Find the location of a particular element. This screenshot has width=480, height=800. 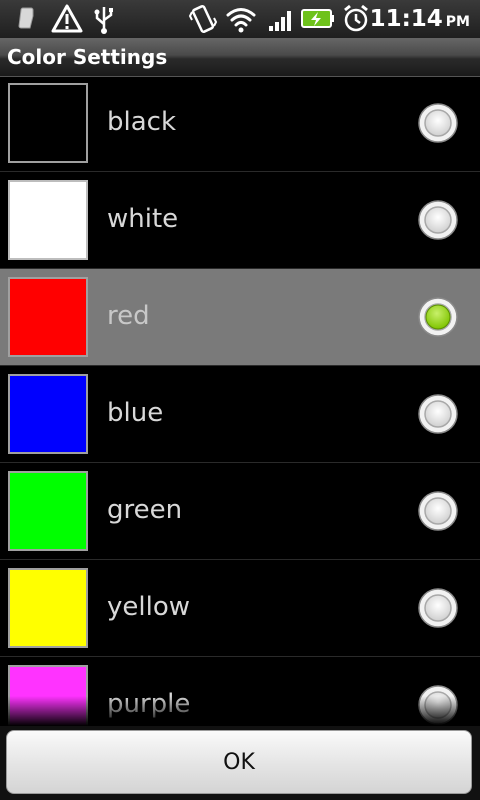

color-row-white: white is located at coordinates (240, 220).